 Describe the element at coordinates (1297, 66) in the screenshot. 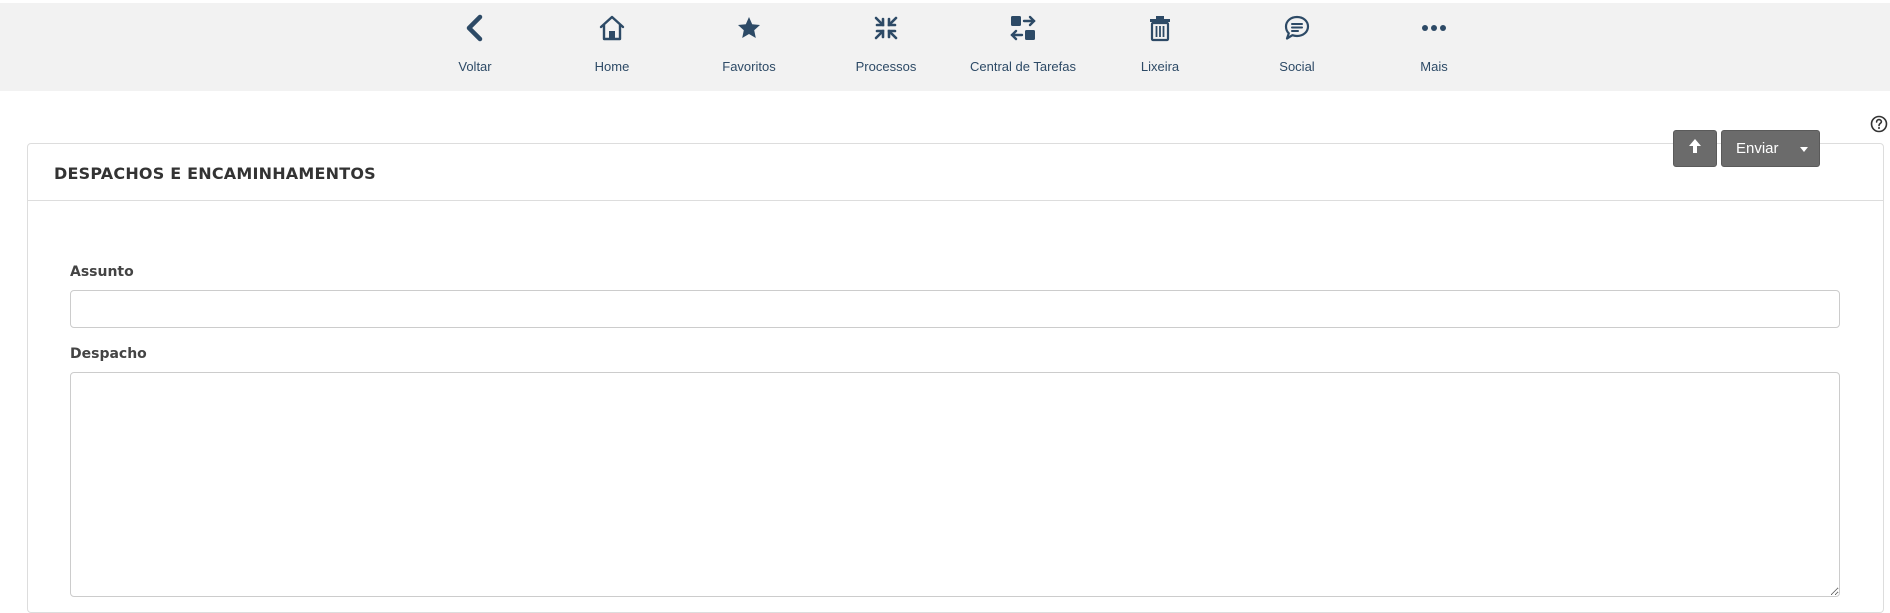

I see `nav-label-social: Social` at that location.